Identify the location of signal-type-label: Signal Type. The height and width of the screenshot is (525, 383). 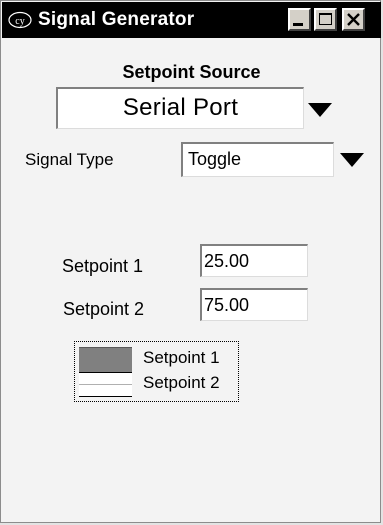
(69, 159).